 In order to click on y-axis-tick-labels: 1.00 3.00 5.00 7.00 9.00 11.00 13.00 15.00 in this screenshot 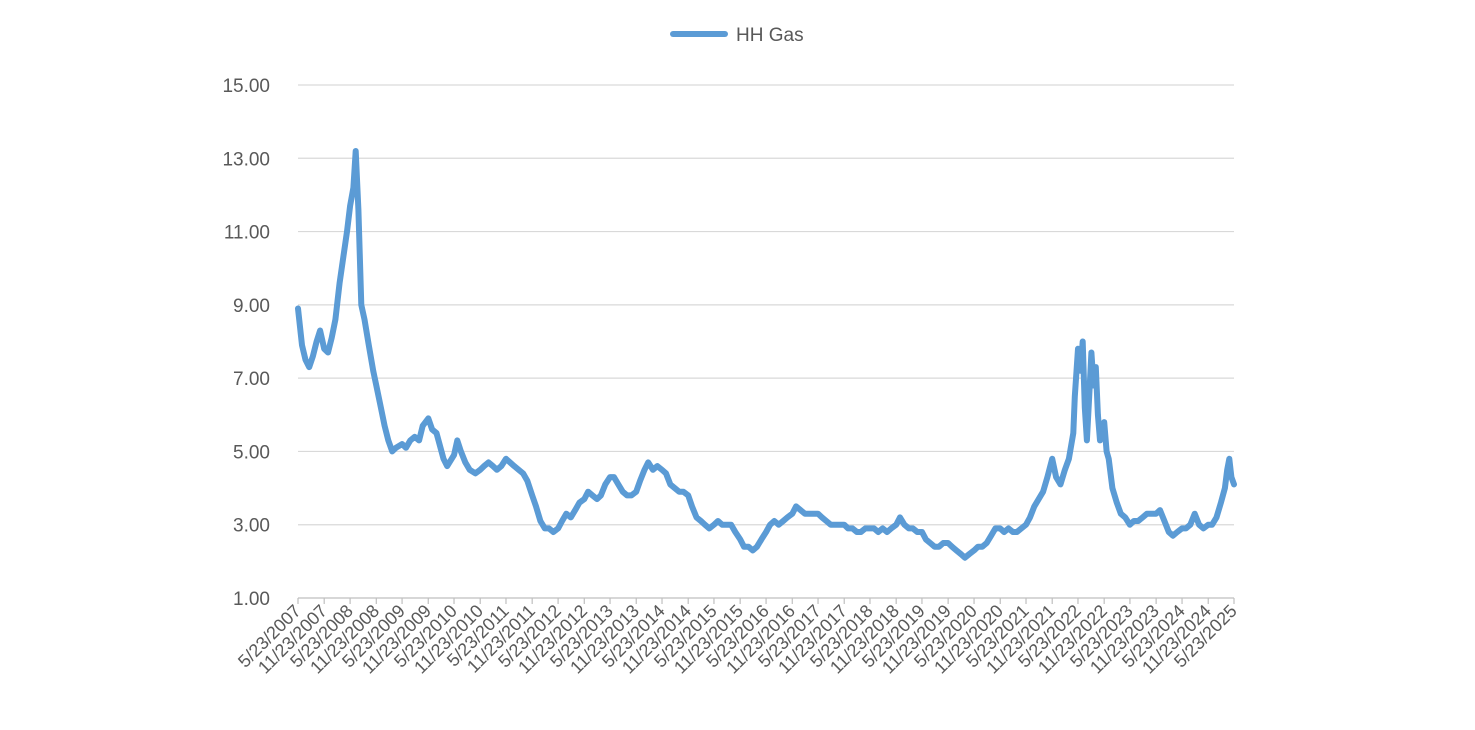, I will do `click(246, 343)`.